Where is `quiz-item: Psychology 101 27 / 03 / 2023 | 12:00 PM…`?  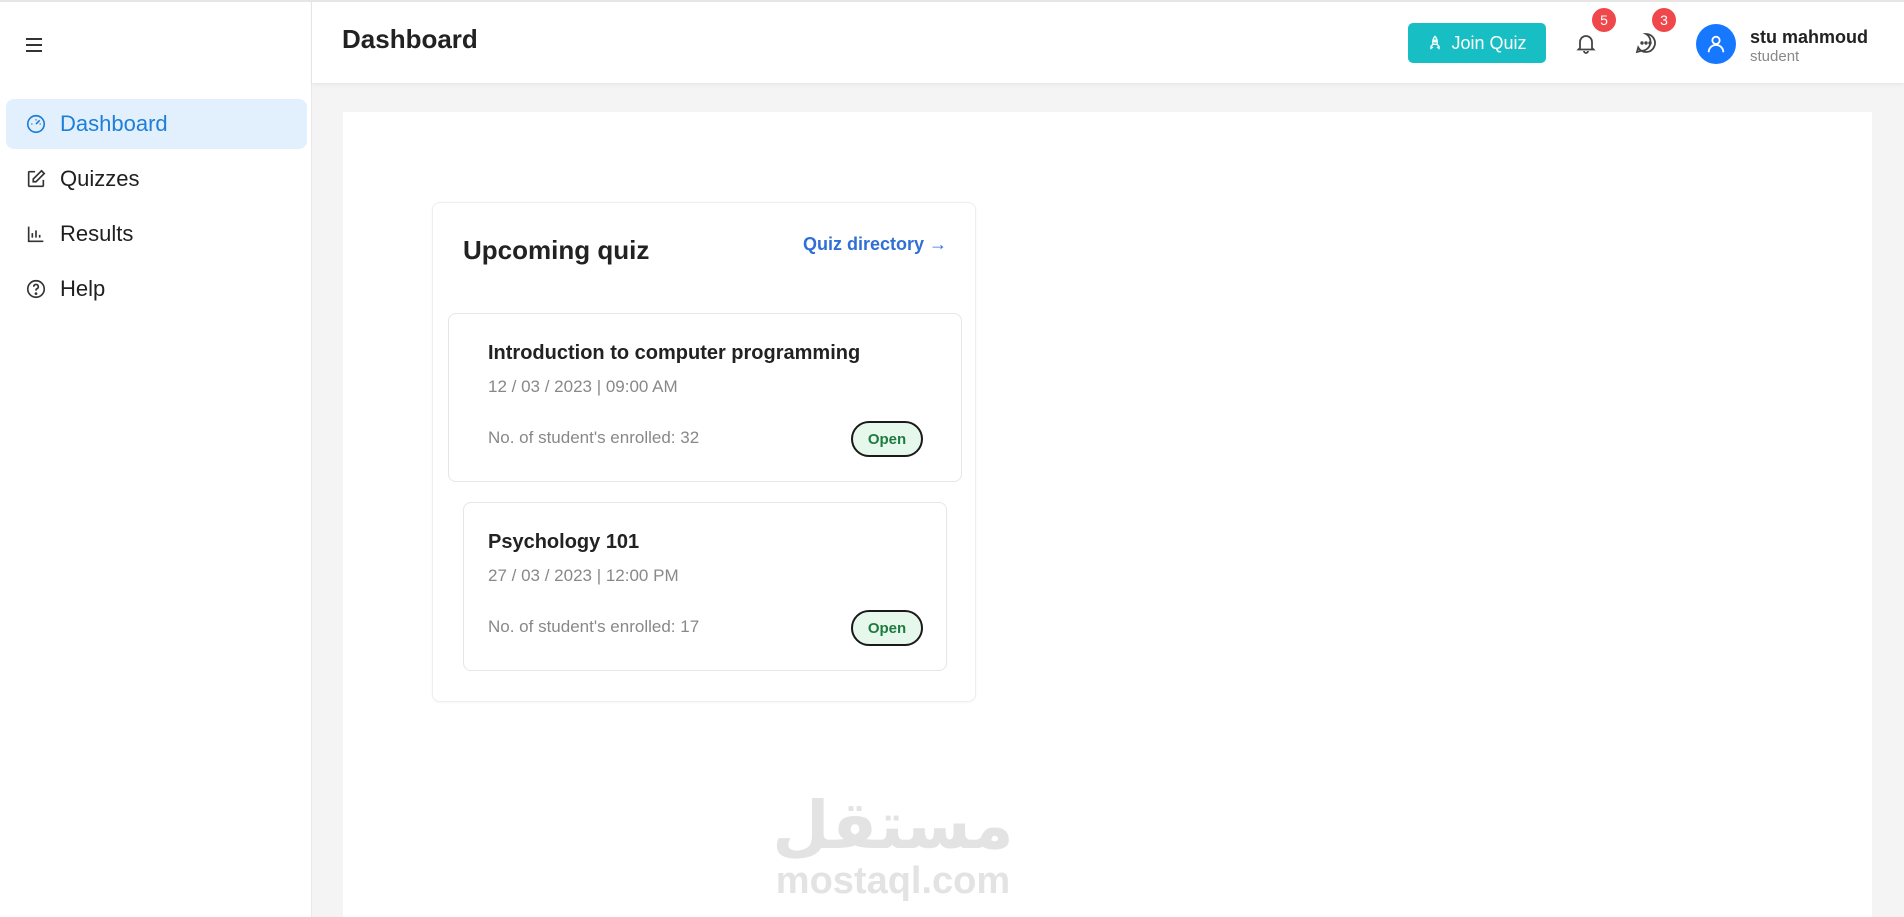 quiz-item: Psychology 101 27 / 03 / 2023 | 12:00 PM… is located at coordinates (705, 586).